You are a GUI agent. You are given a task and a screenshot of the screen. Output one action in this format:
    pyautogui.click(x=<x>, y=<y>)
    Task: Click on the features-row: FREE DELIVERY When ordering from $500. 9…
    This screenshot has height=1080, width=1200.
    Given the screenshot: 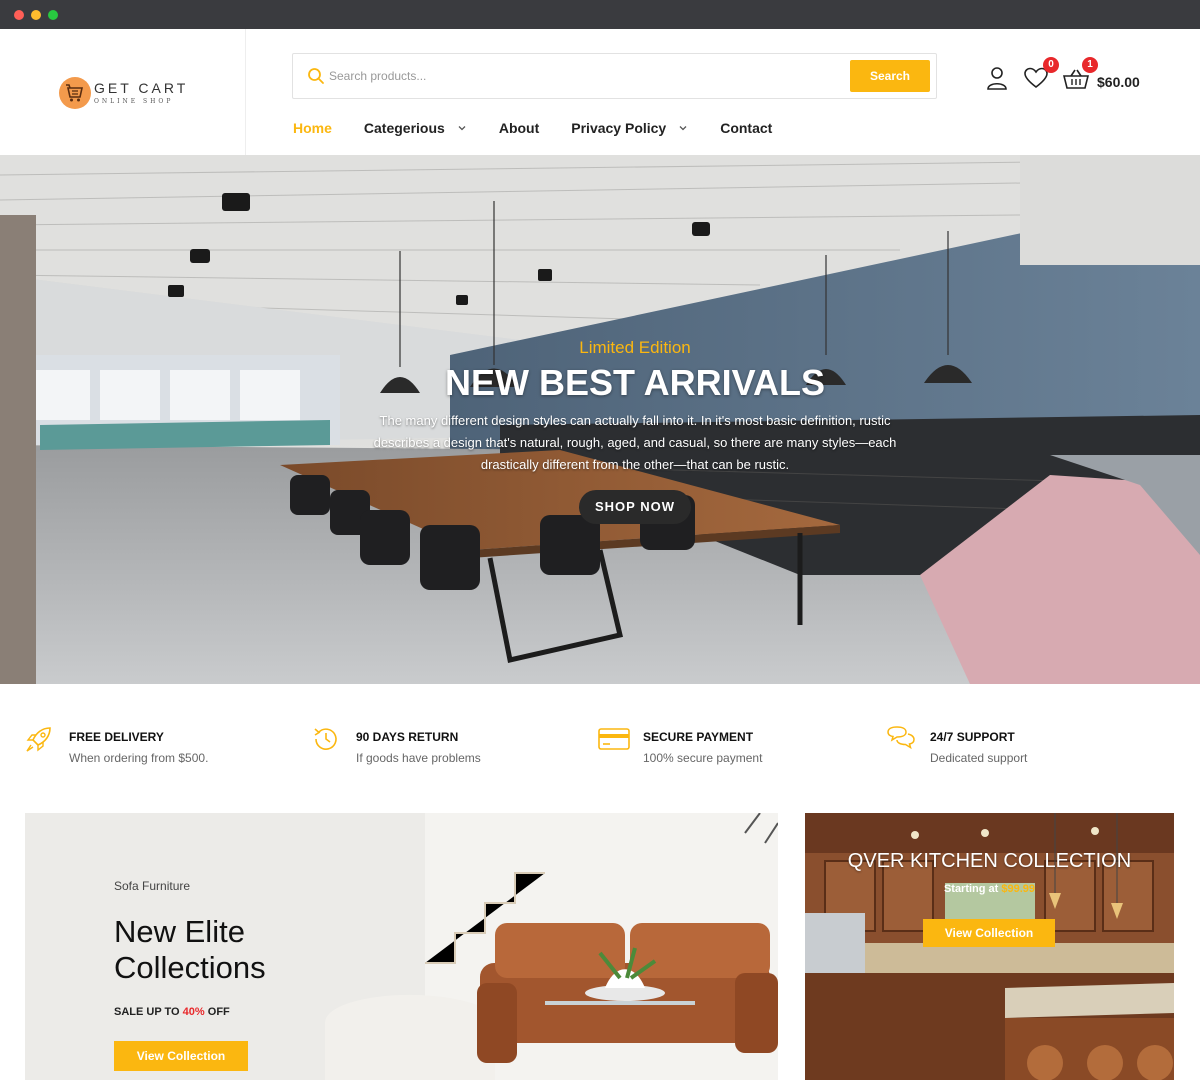 What is the action you would take?
    pyautogui.click(x=600, y=750)
    